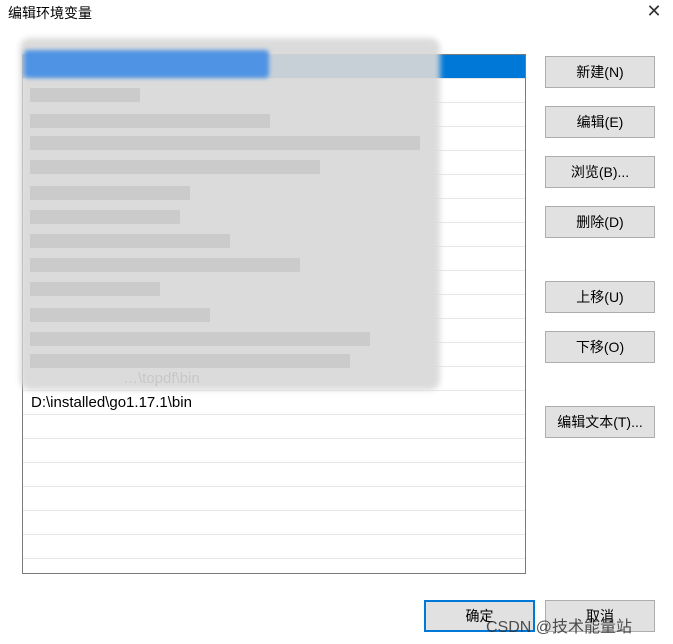 This screenshot has width=673, height=644. Describe the element at coordinates (559, 627) in the screenshot. I see `watermark: CSDN @技术能量站` at that location.